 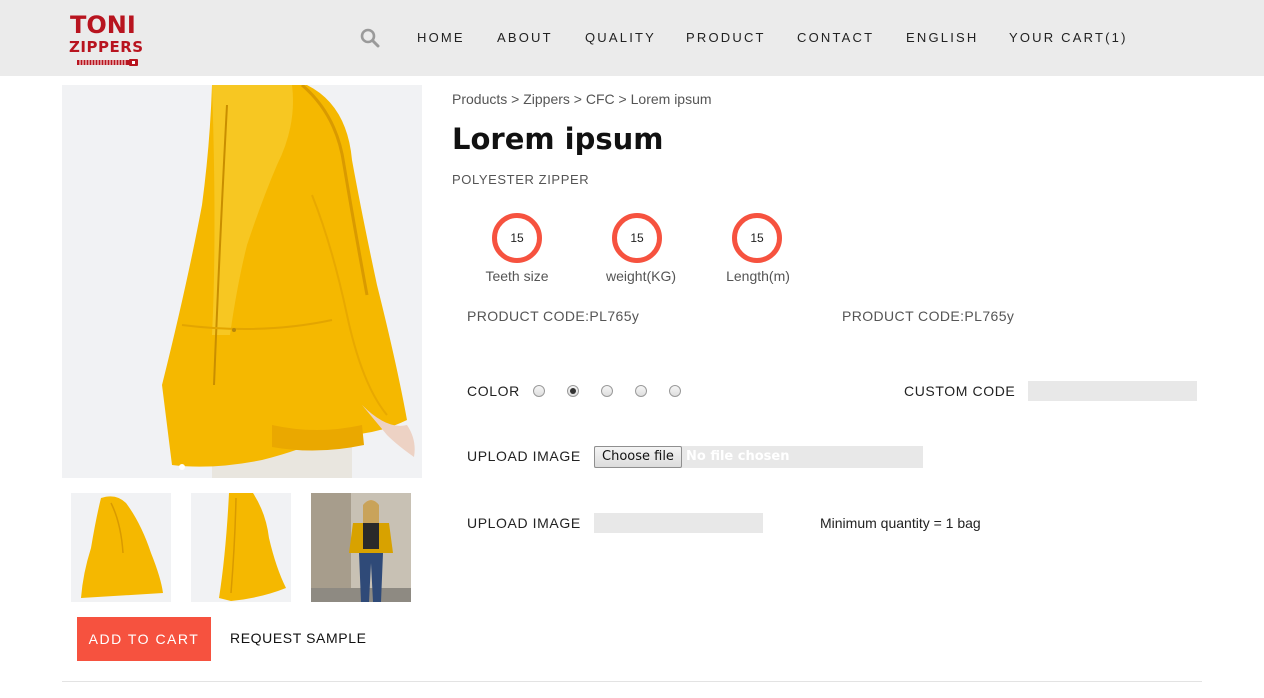 I want to click on search-icon, so click(x=370, y=38).